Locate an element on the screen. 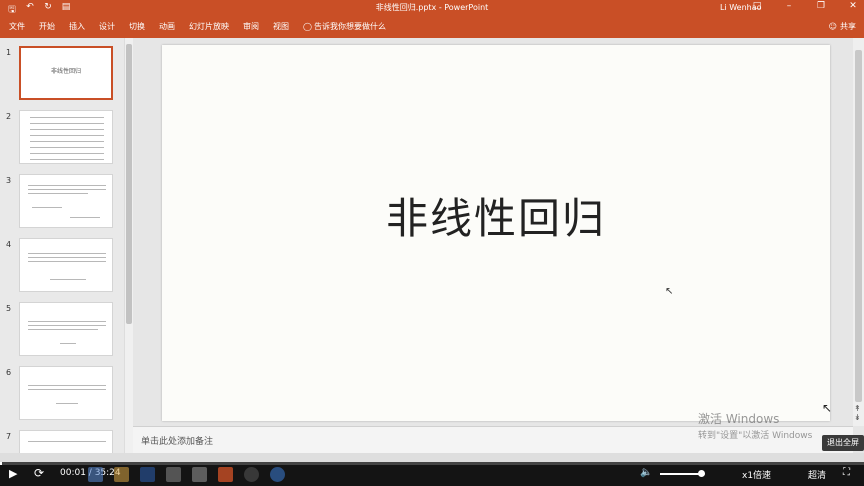 The height and width of the screenshot is (486, 864). tab-slideshow: 幻灯片放映 is located at coordinates (209, 26).